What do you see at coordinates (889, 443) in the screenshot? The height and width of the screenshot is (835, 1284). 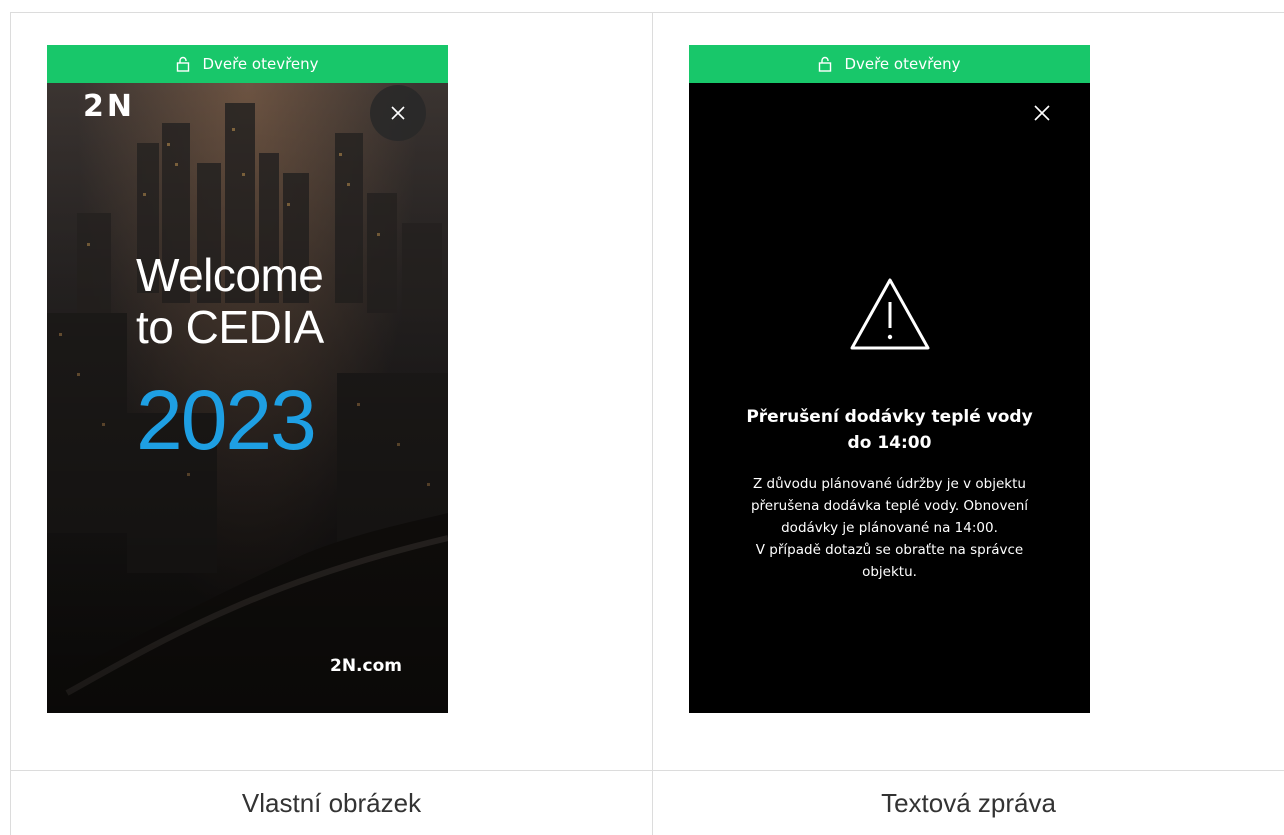 I see `message-title-line-2: do 14:00` at bounding box center [889, 443].